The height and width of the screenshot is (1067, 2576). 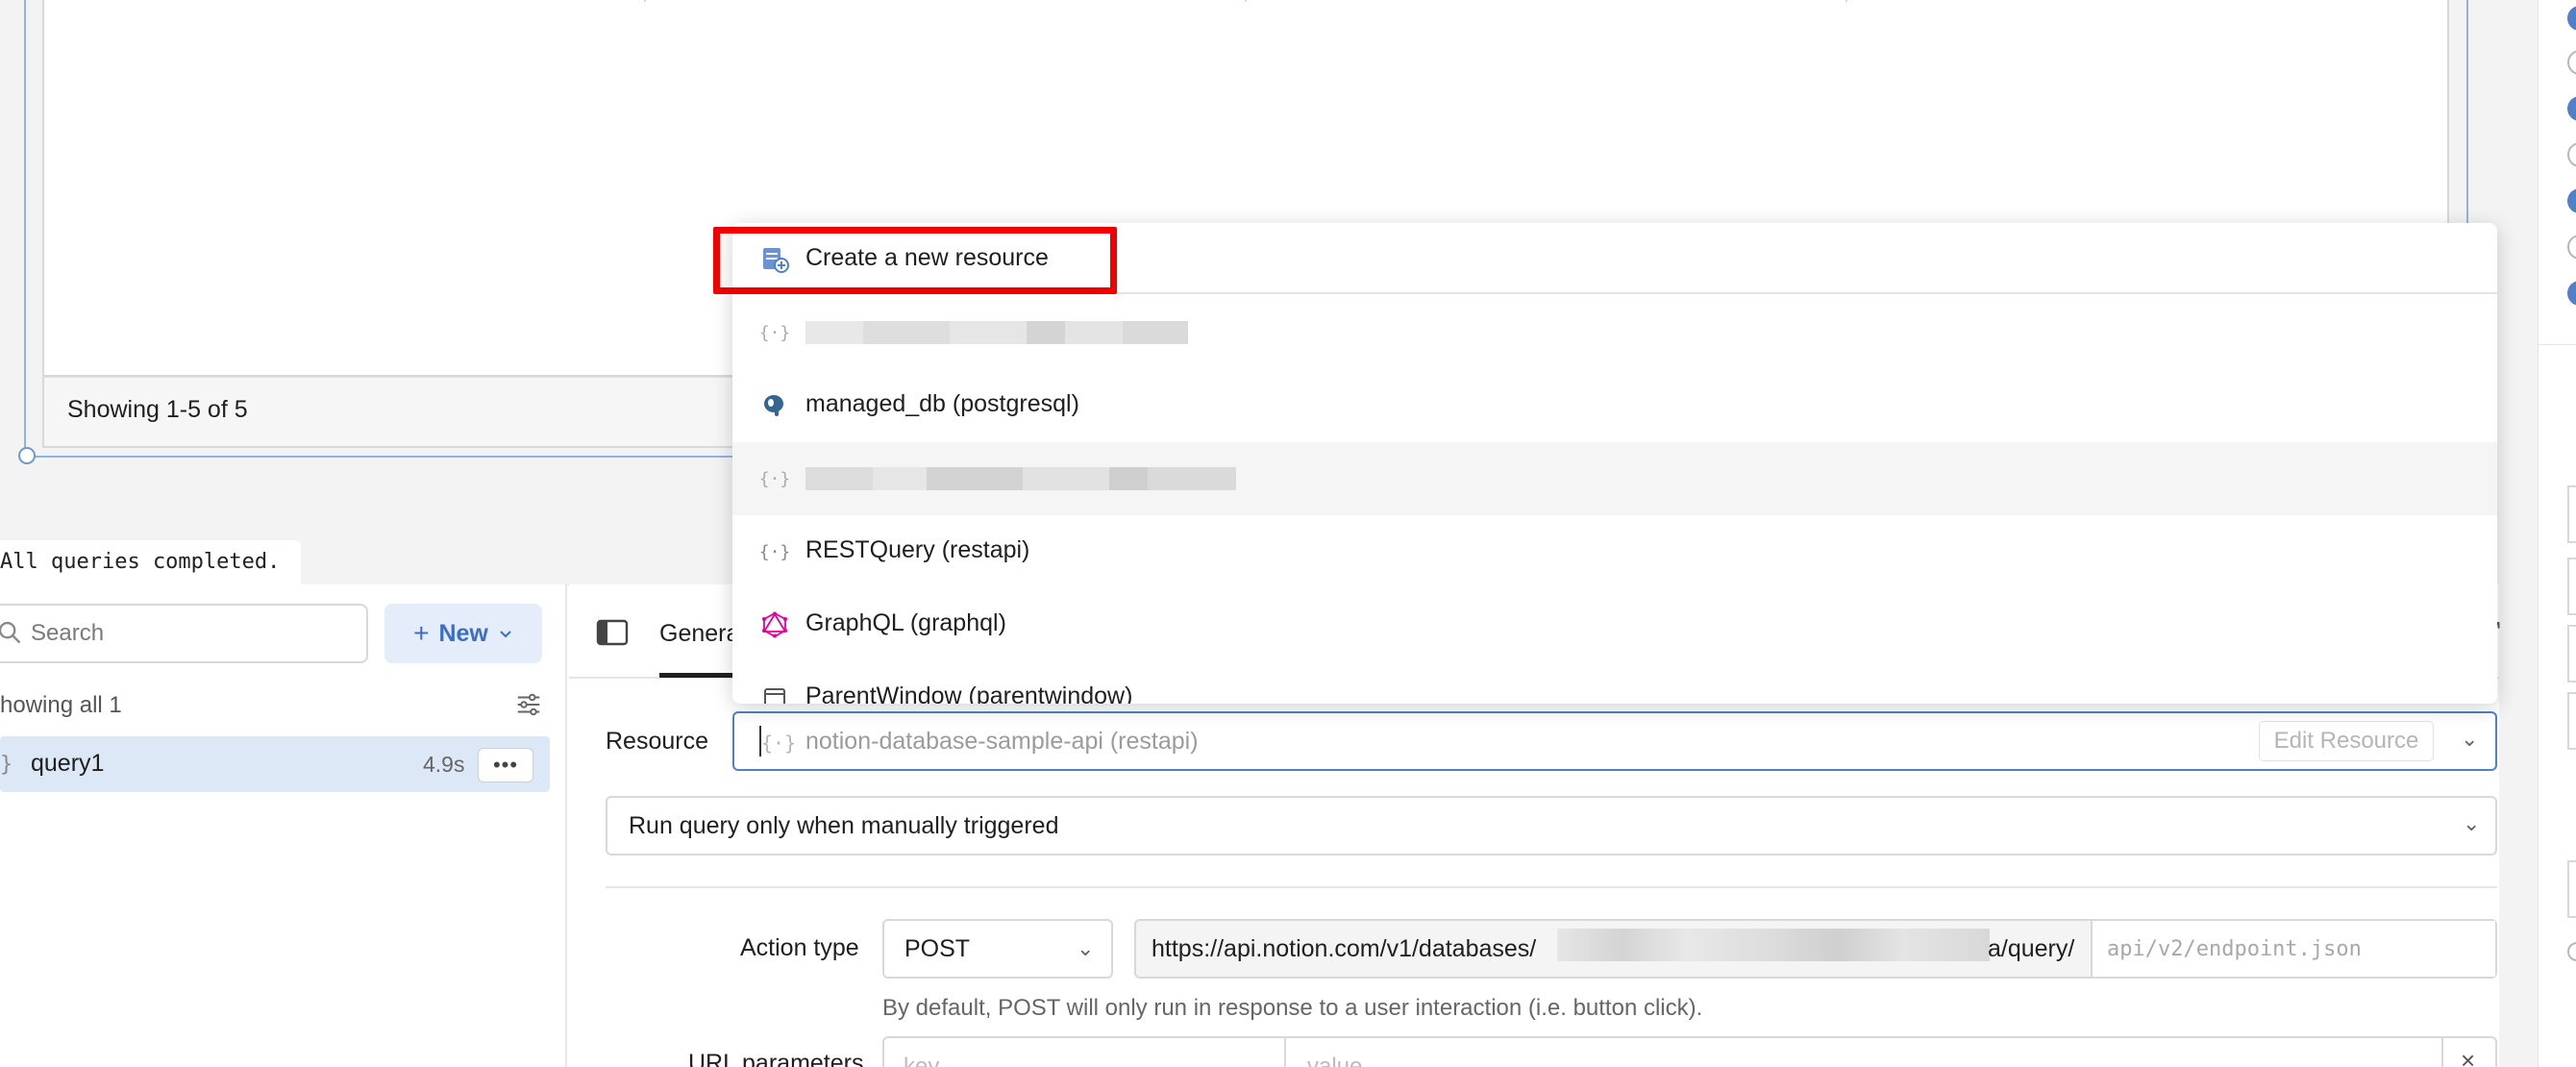 What do you see at coordinates (505, 634) in the screenshot?
I see `chevron-down-icon` at bounding box center [505, 634].